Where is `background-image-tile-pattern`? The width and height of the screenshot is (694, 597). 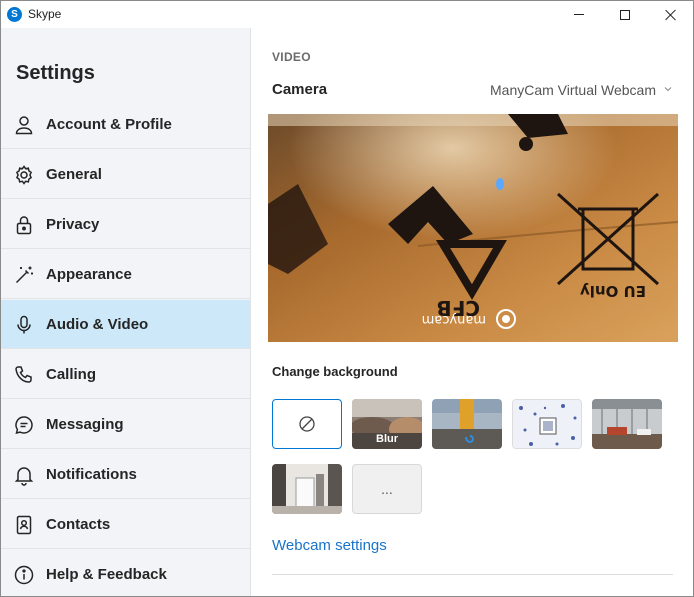 background-image-tile-pattern is located at coordinates (547, 424).